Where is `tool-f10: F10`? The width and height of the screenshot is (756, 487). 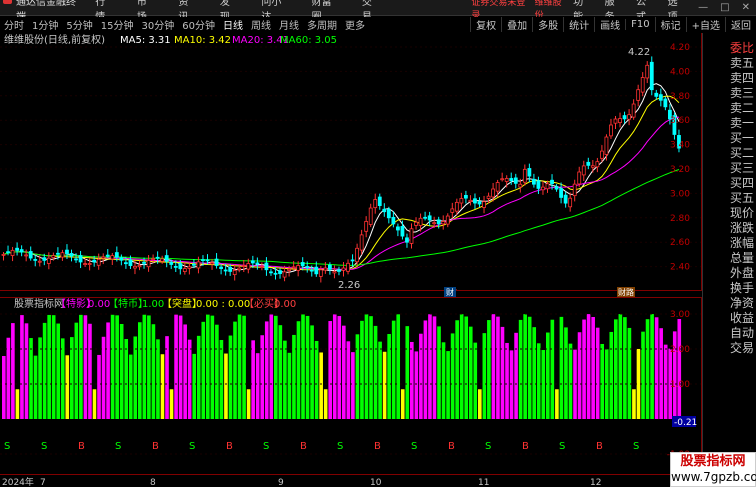
tool-f10: F10 is located at coordinates (639, 24).